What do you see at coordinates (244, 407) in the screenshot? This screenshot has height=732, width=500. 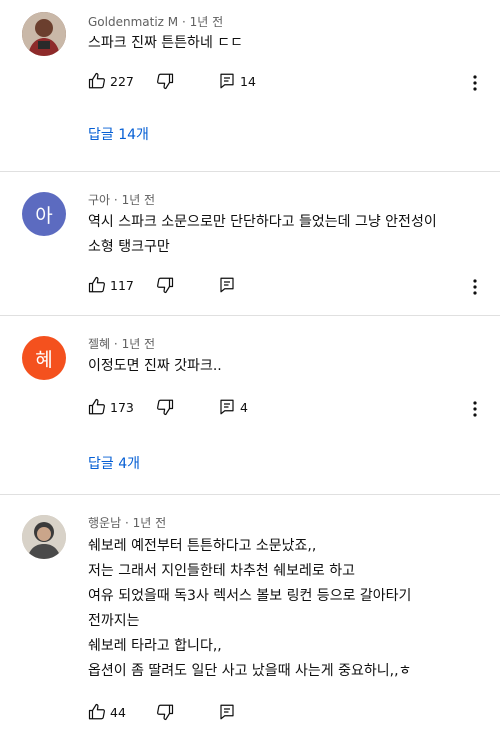 I see `reply-count: 4` at bounding box center [244, 407].